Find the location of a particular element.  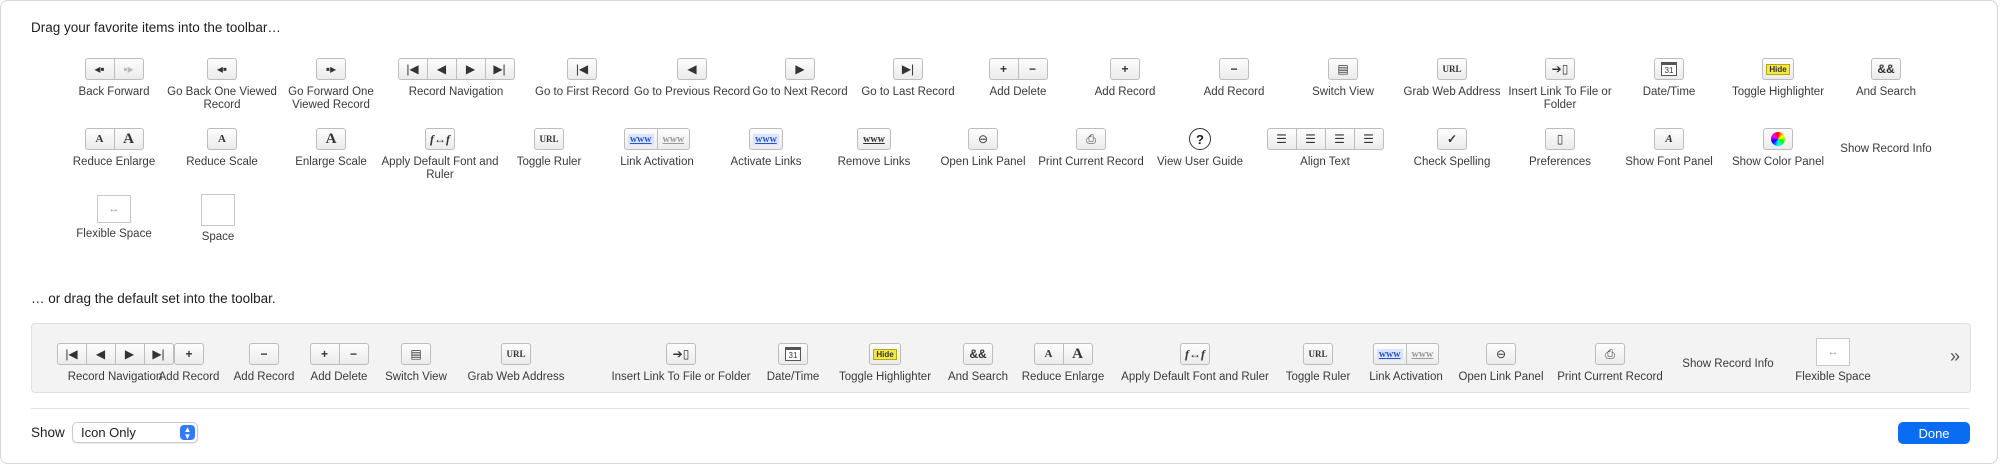

palette-go-back-one: ◂▪ Go Back One Viewed Record is located at coordinates (222, 84).